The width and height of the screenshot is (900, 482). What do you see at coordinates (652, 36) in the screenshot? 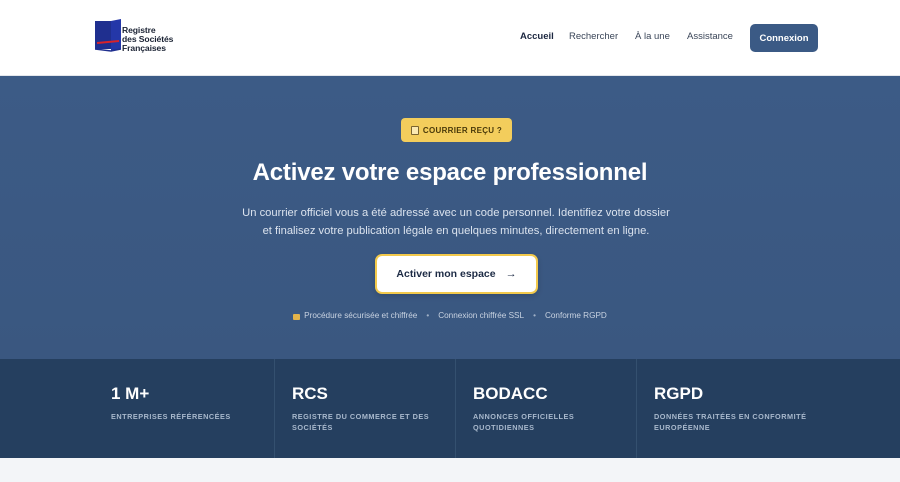
I see `nav-a-la-une: À la une` at bounding box center [652, 36].